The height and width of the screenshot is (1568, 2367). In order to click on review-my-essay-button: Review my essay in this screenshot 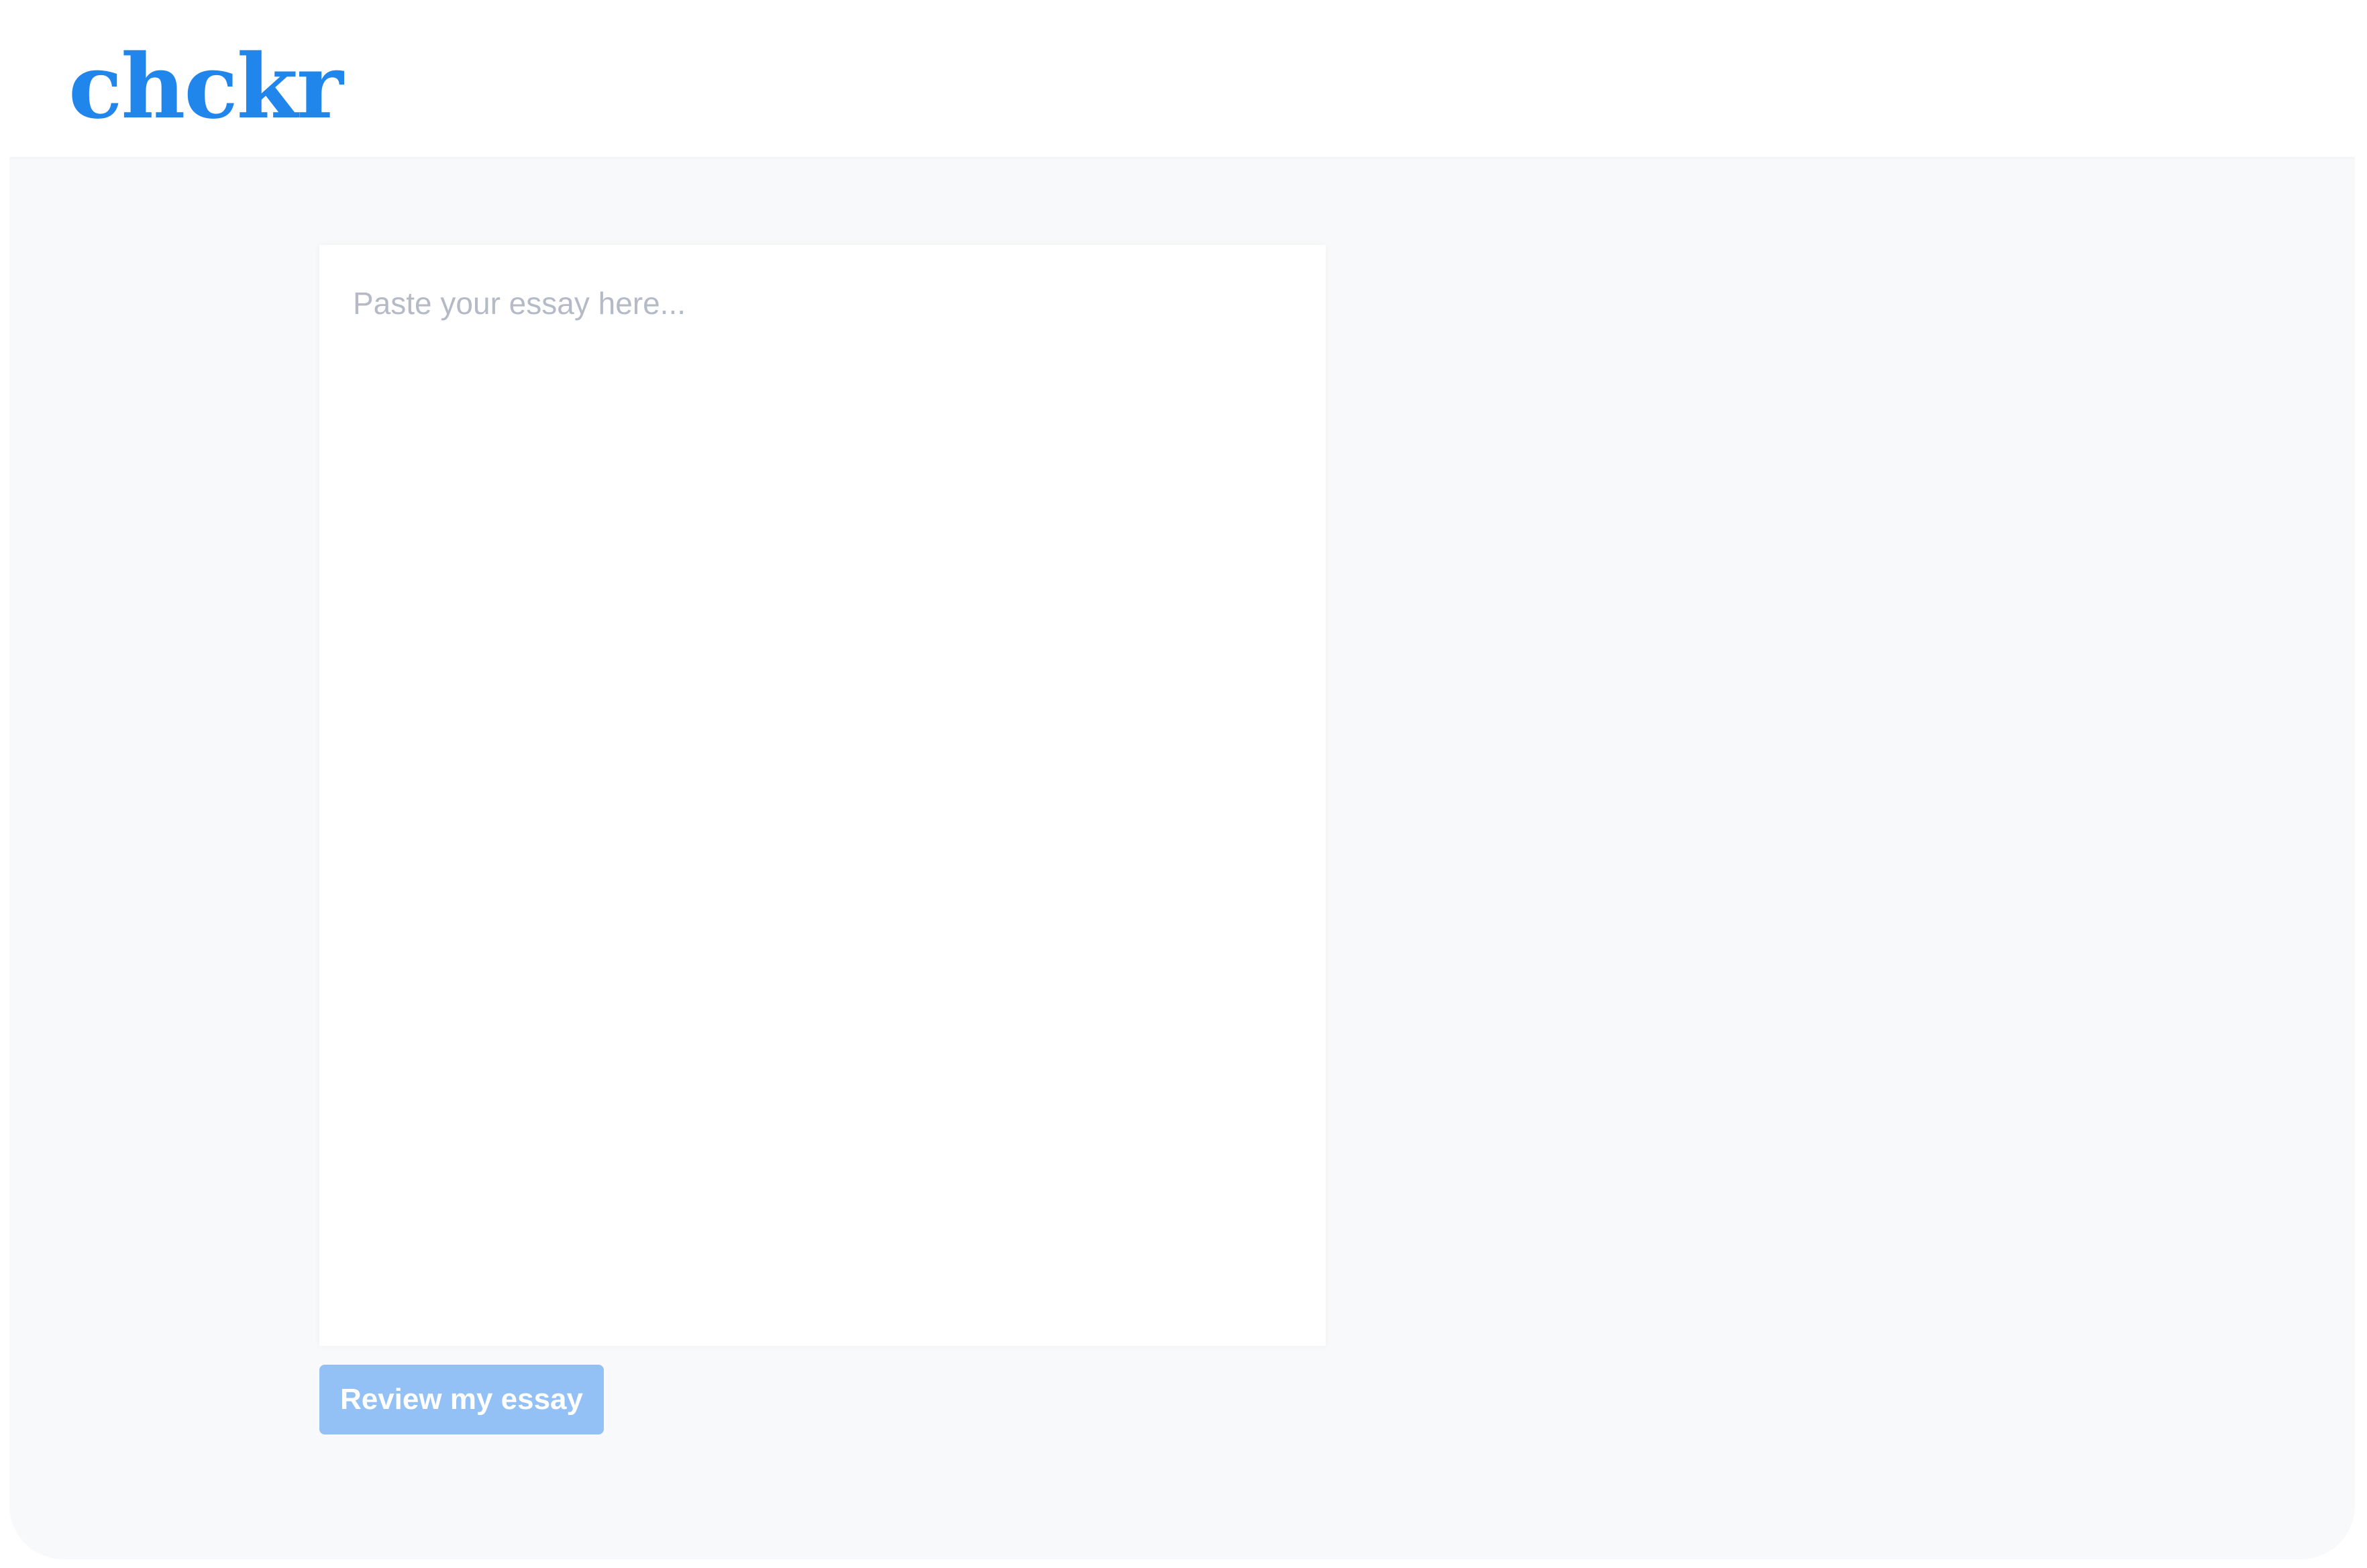, I will do `click(461, 1399)`.